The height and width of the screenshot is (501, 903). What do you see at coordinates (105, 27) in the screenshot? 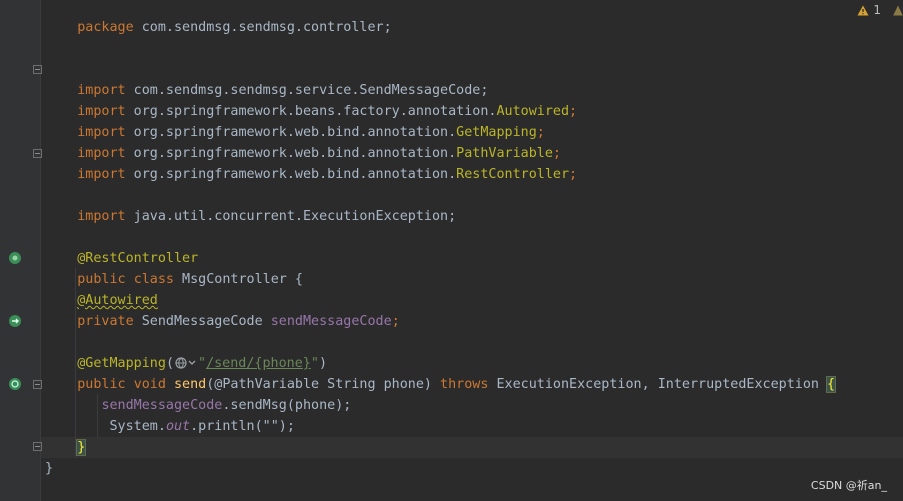
I see `keyword: package` at bounding box center [105, 27].